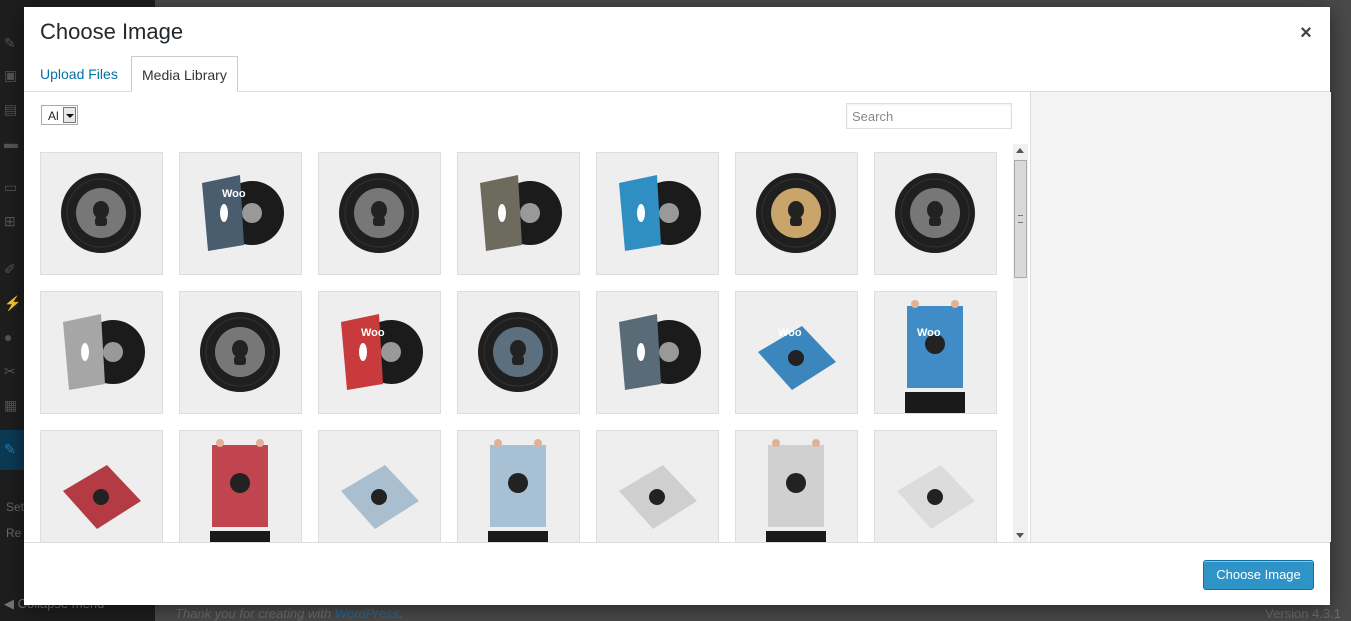 The width and height of the screenshot is (1351, 621). Describe the element at coordinates (112, 31) in the screenshot. I see `modal-title: Choose Image` at that location.